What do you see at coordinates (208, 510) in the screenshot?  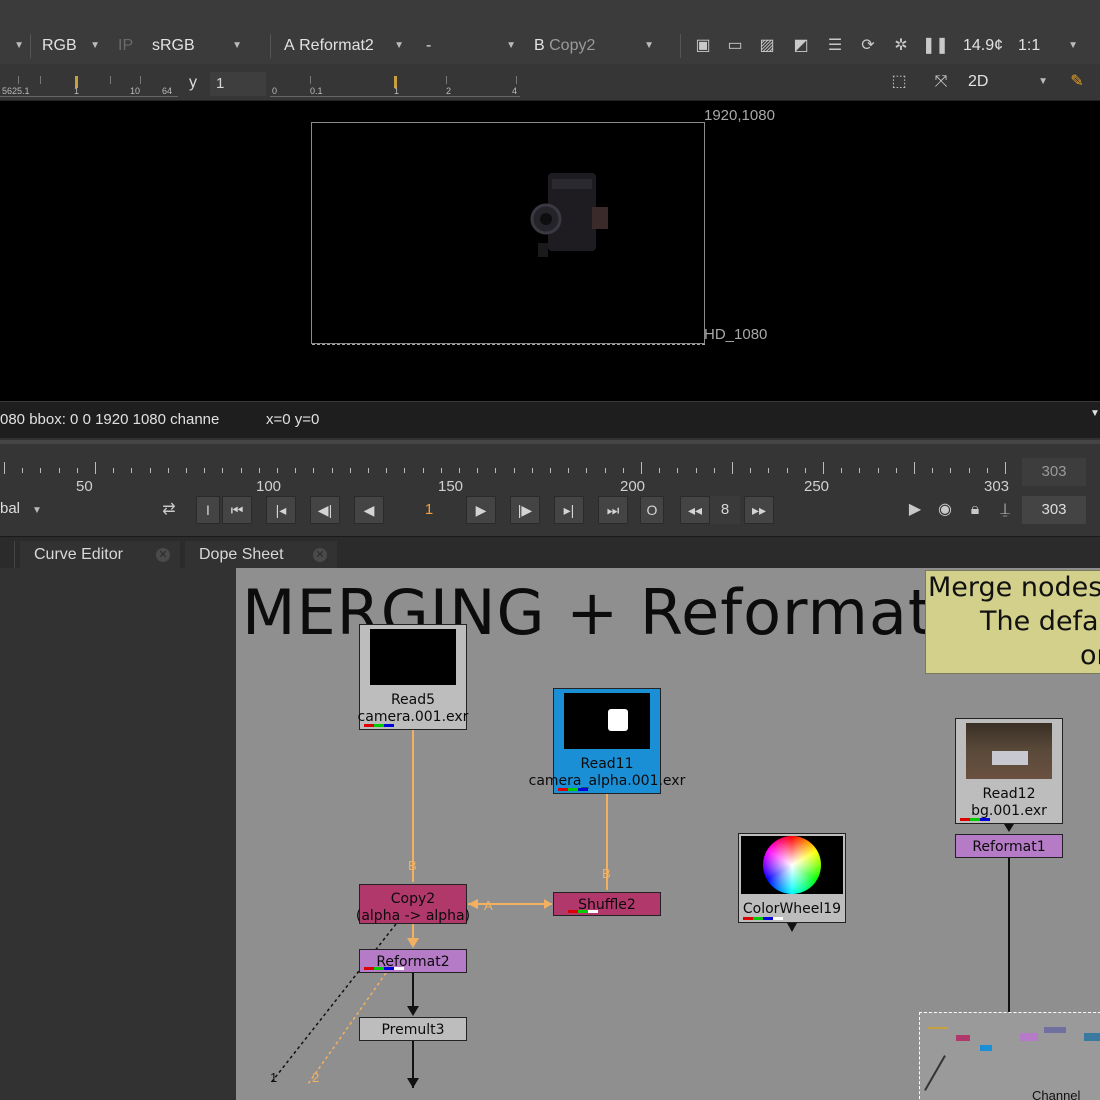 I see `in-point-button: I` at bounding box center [208, 510].